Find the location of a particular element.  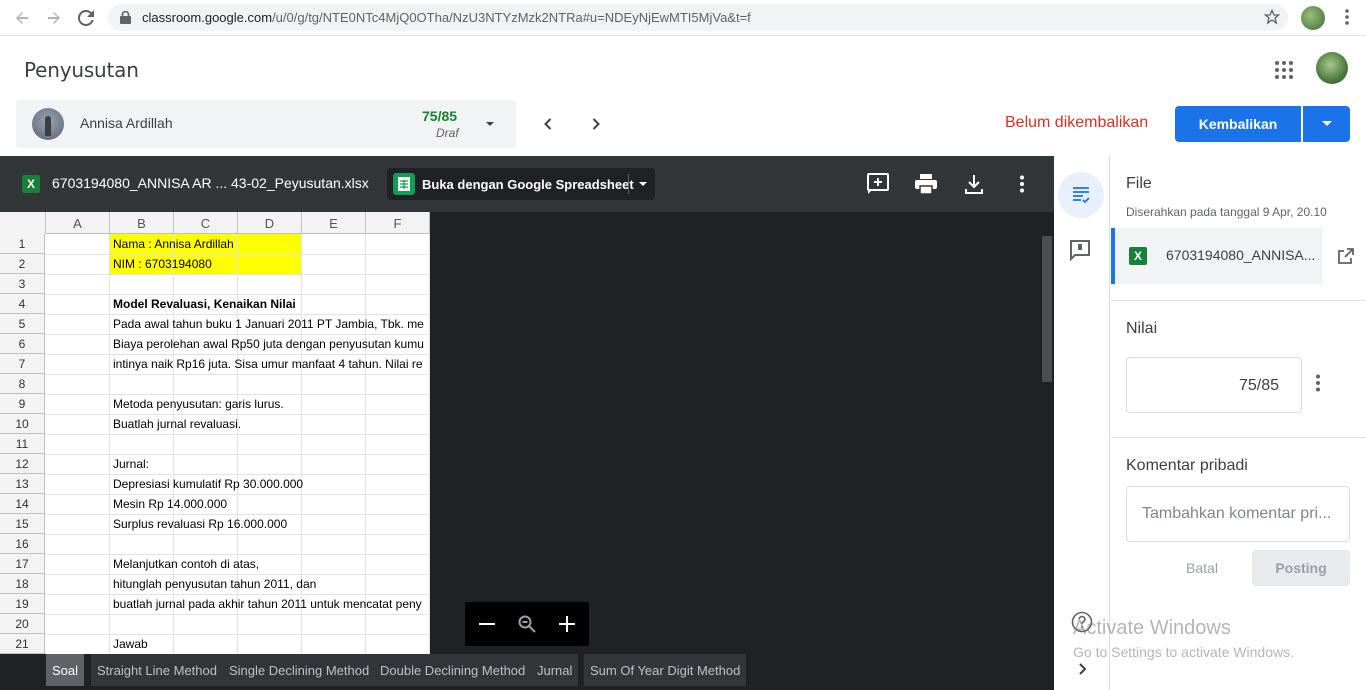

zoom-controls is located at coordinates (527, 624).